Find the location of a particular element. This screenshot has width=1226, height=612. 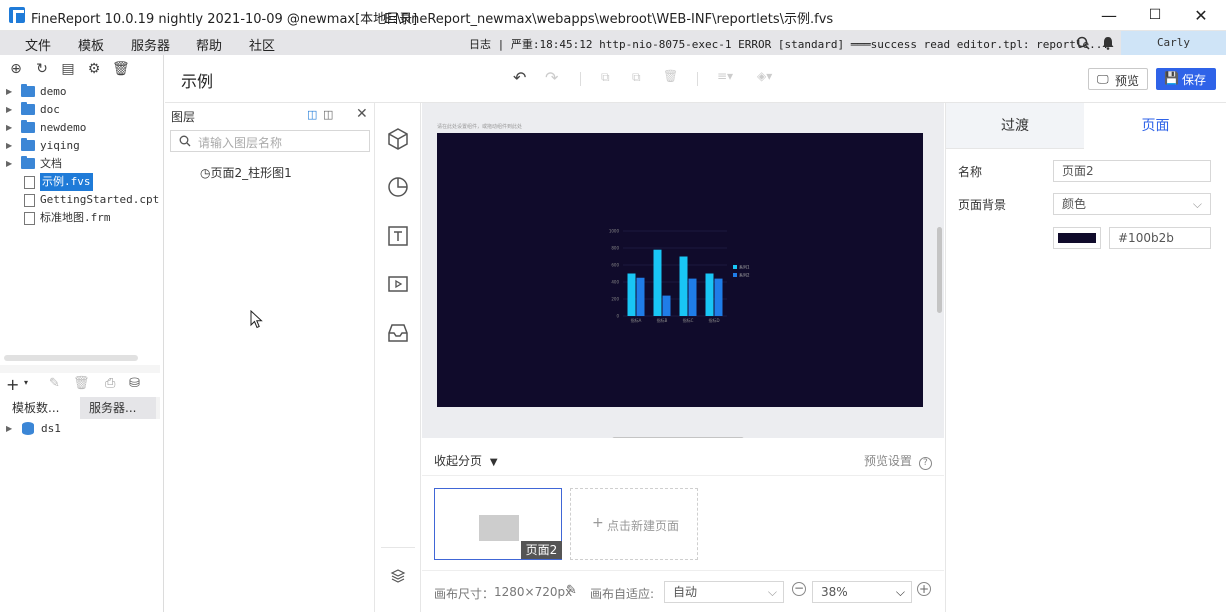

fit-select: 自动 ⌵ is located at coordinates (724, 592).